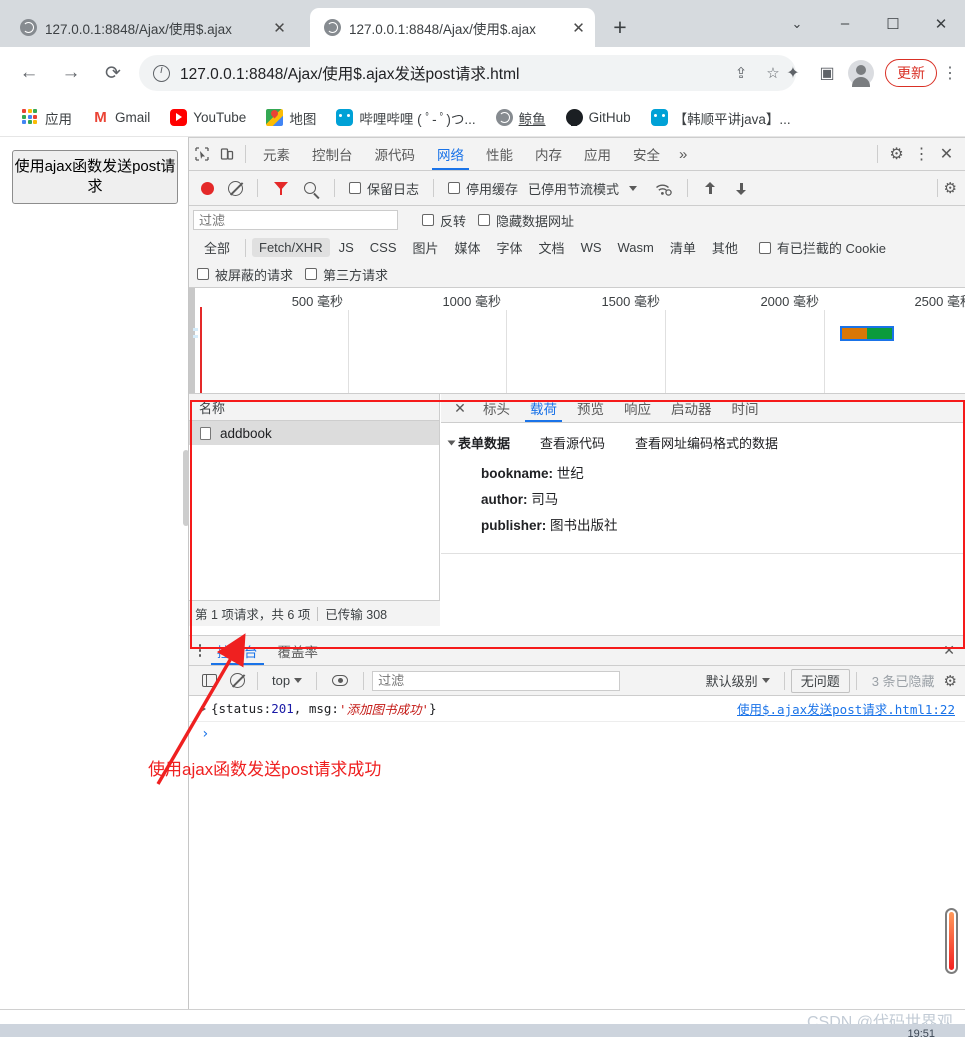 The width and height of the screenshot is (965, 1037). What do you see at coordinates (384, 188) in the screenshot?
I see `preserve-log-checkbox: 保留日志` at bounding box center [384, 188].